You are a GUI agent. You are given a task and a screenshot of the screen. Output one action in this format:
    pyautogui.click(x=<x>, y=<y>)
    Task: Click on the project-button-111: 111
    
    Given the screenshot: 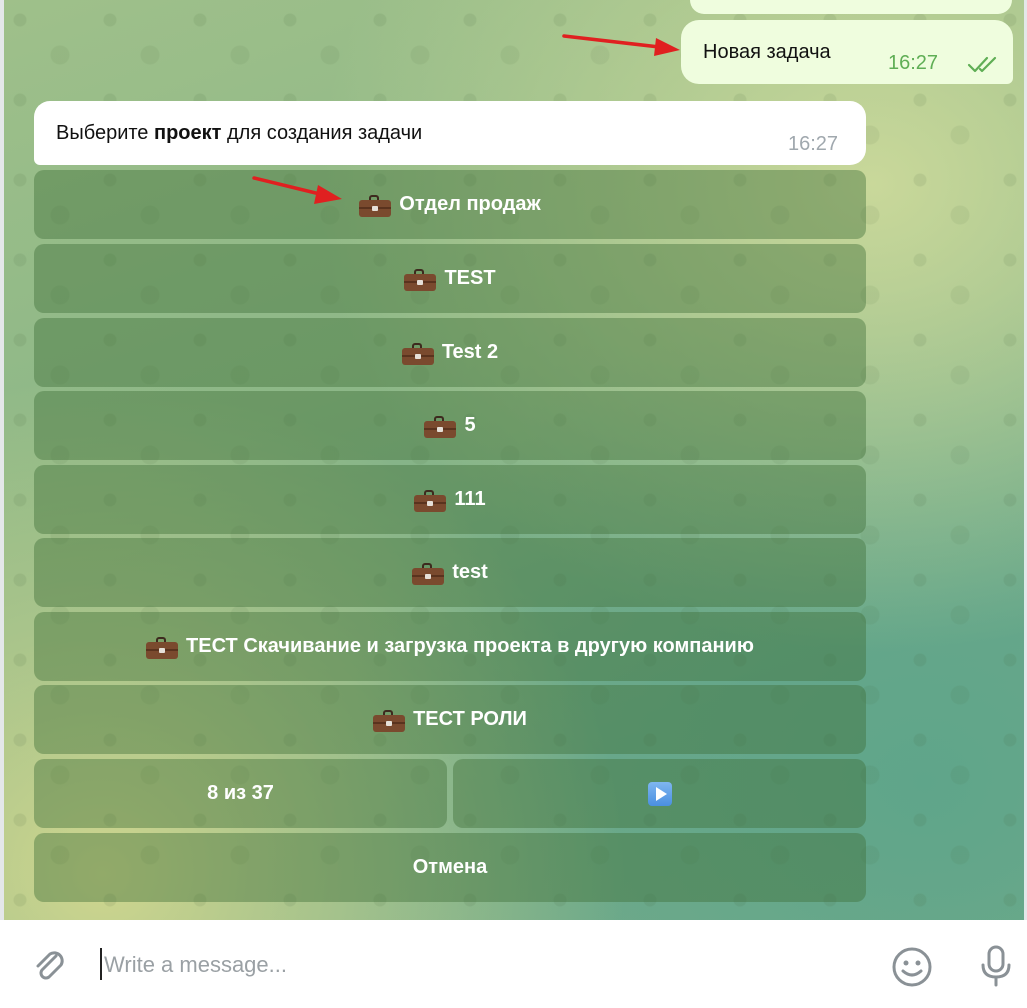 What is the action you would take?
    pyautogui.click(x=450, y=499)
    